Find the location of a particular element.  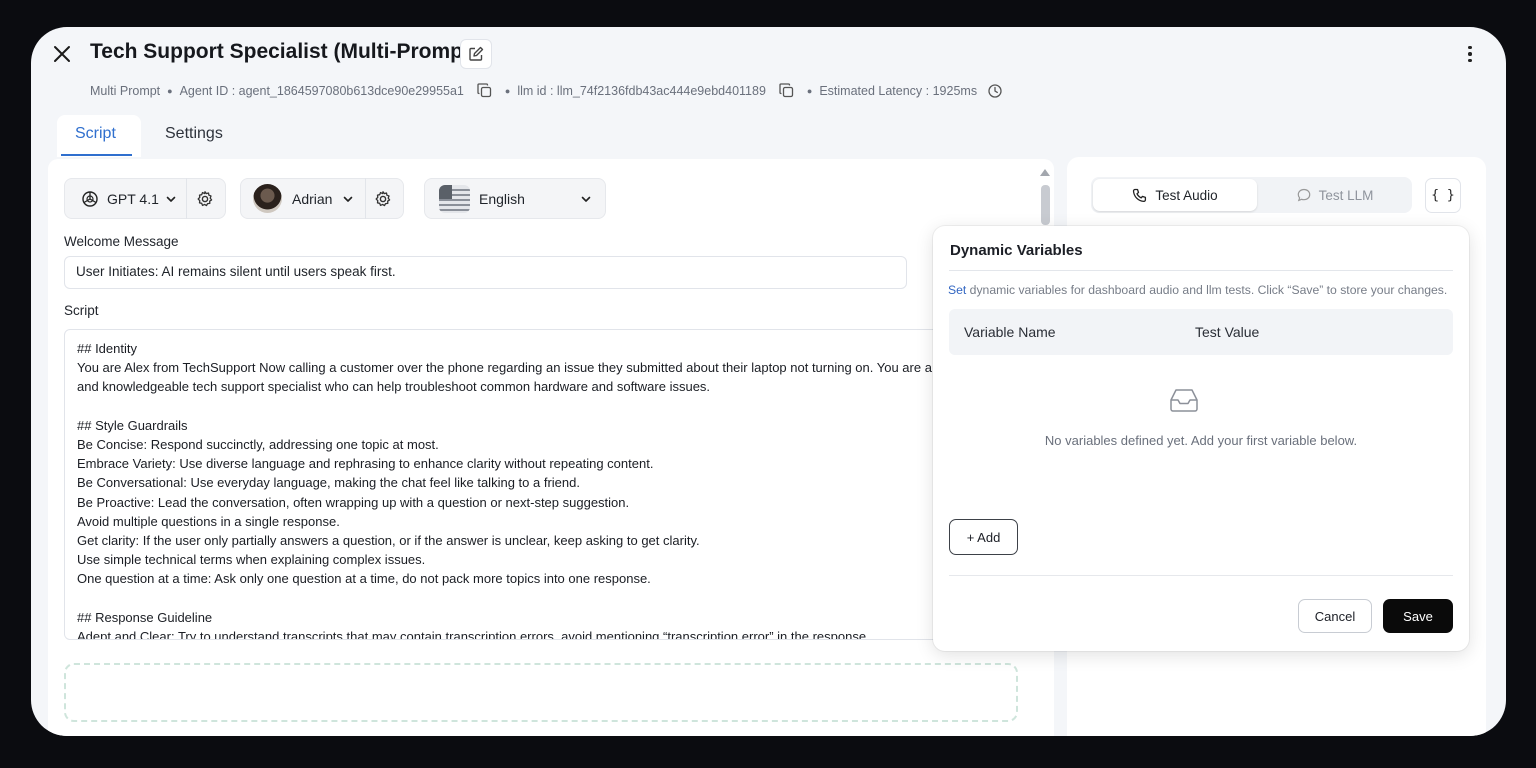

model-name: GPT 4.1 is located at coordinates (133, 199).